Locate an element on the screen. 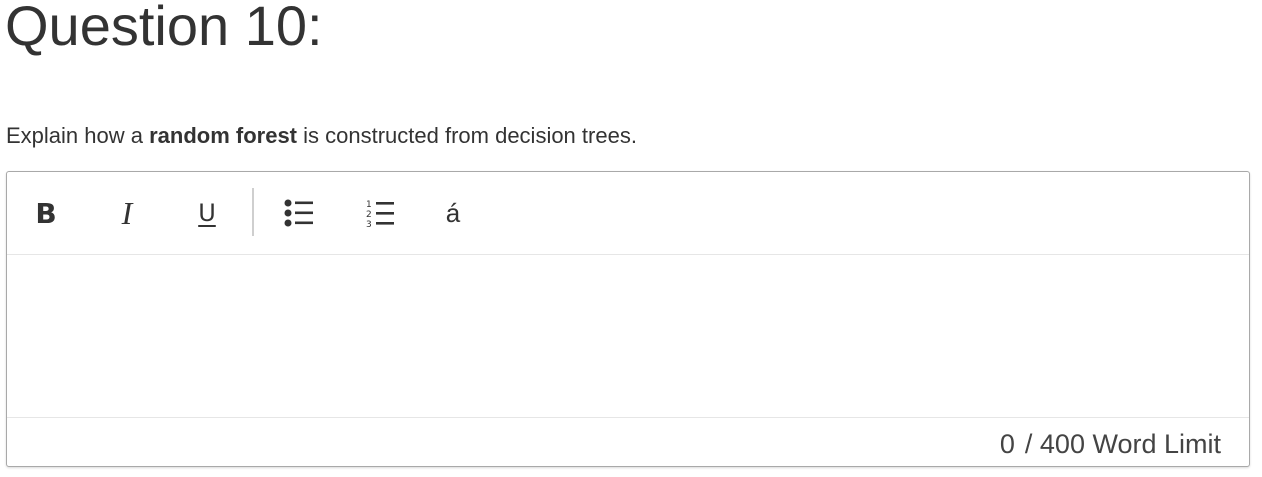 Image resolution: width=1262 pixels, height=477 pixels. question-title: Question 10: is located at coordinates (164, 28).